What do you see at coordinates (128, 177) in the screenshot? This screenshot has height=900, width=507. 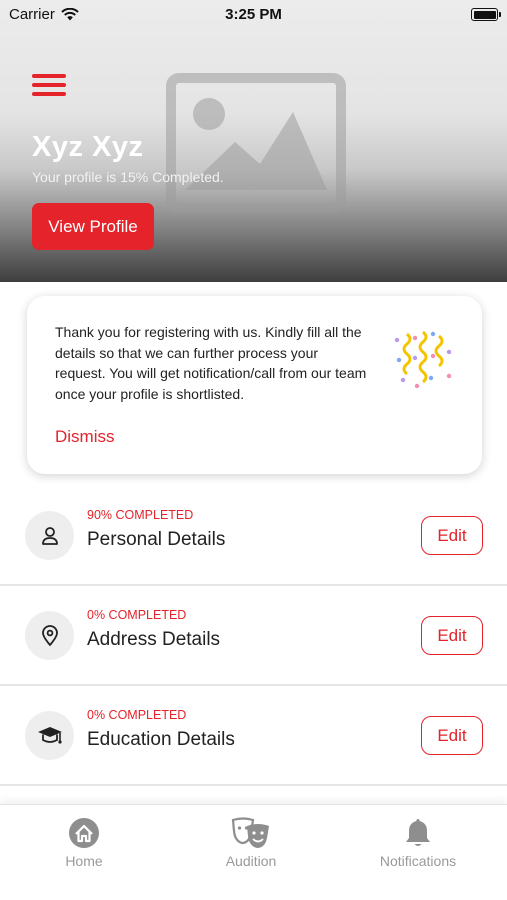 I see `profile-completion-text: Your profile is 15% Completed.` at bounding box center [128, 177].